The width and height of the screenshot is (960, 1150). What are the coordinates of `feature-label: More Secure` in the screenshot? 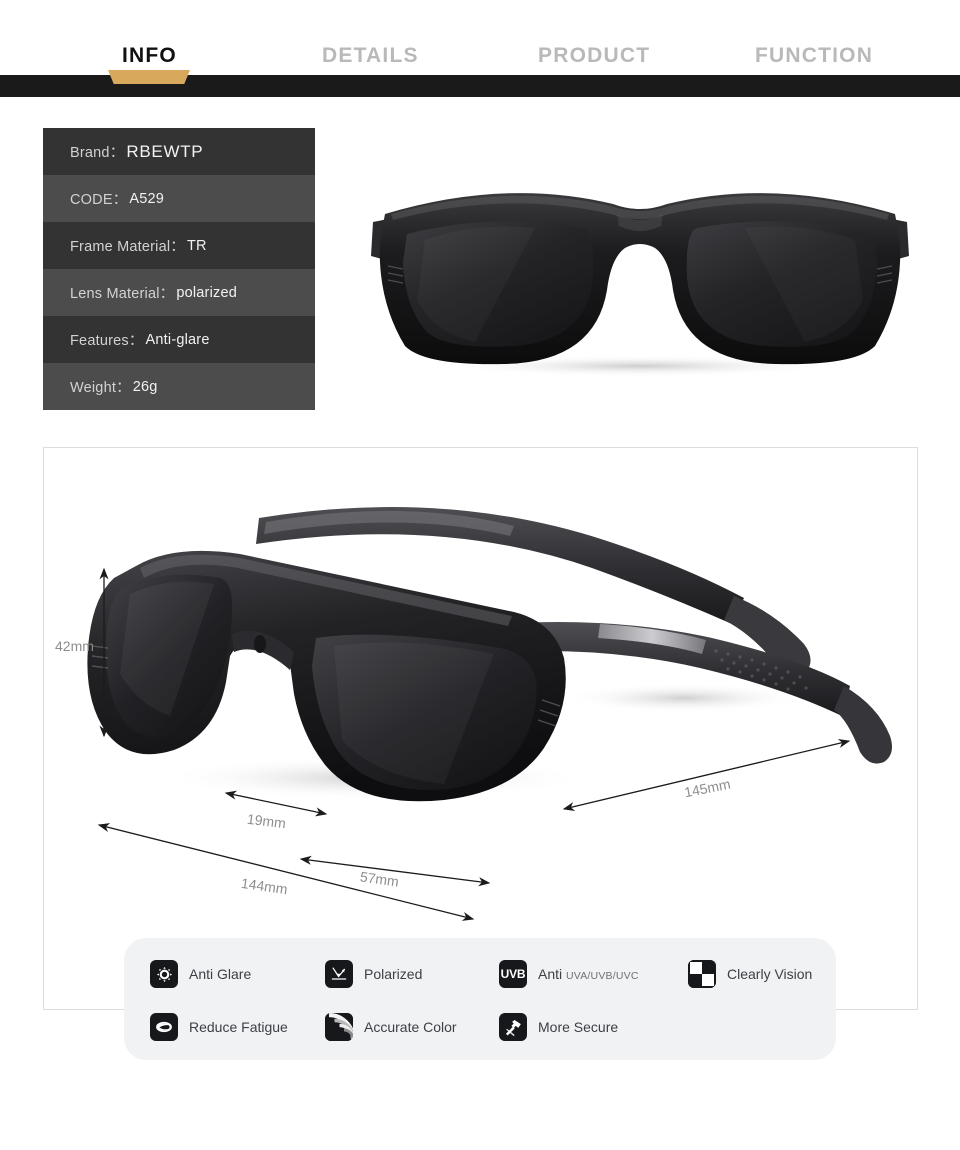 It's located at (578, 1027).